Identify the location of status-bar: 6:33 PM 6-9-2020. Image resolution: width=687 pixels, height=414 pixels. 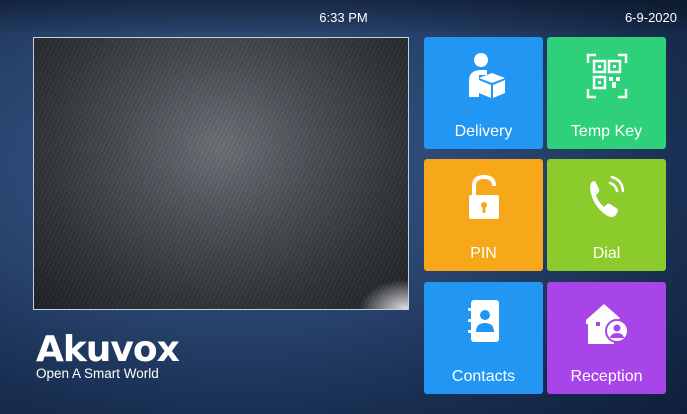
(343, 16).